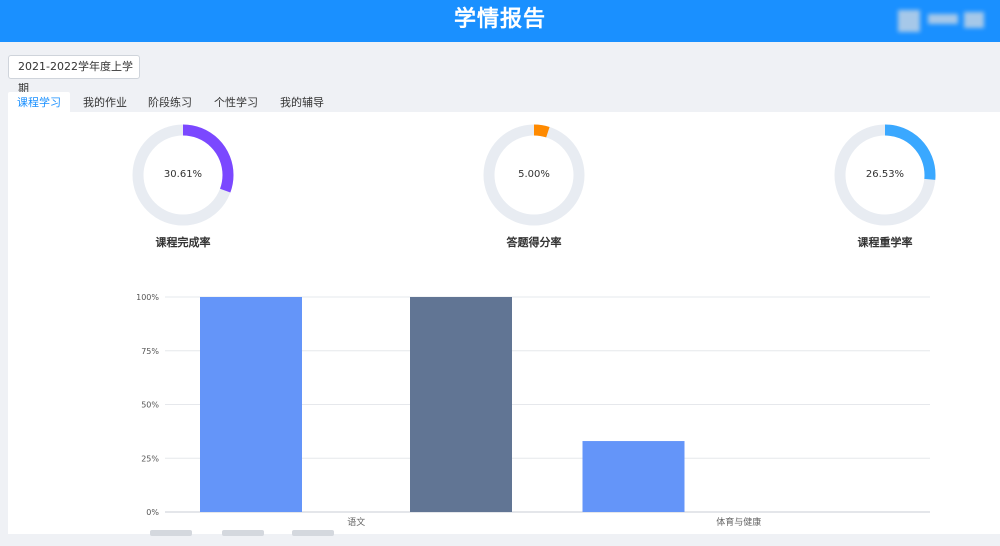  I want to click on x-tick-label: 体育与健康, so click(738, 522).